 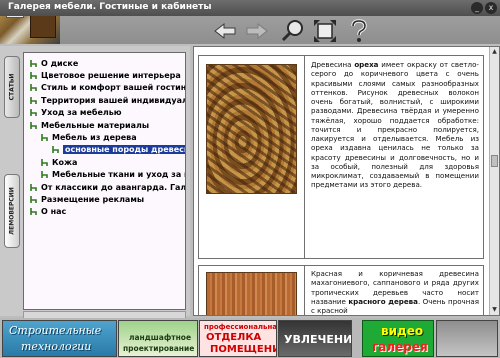 I want to click on walnut-wood-image, so click(x=251, y=129).